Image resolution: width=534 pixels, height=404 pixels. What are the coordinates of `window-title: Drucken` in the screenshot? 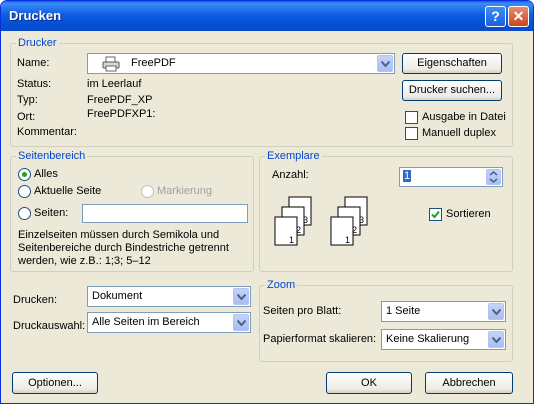 It's located at (35, 15).